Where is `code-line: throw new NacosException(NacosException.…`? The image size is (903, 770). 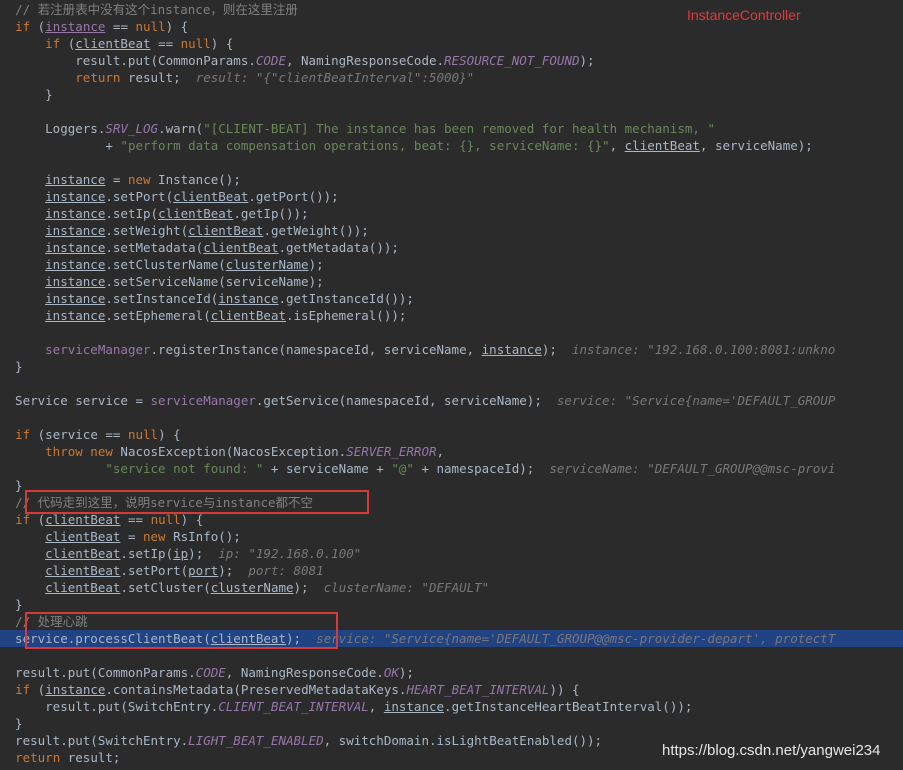 code-line: throw new NacosException(NacosException.… is located at coordinates (245, 451).